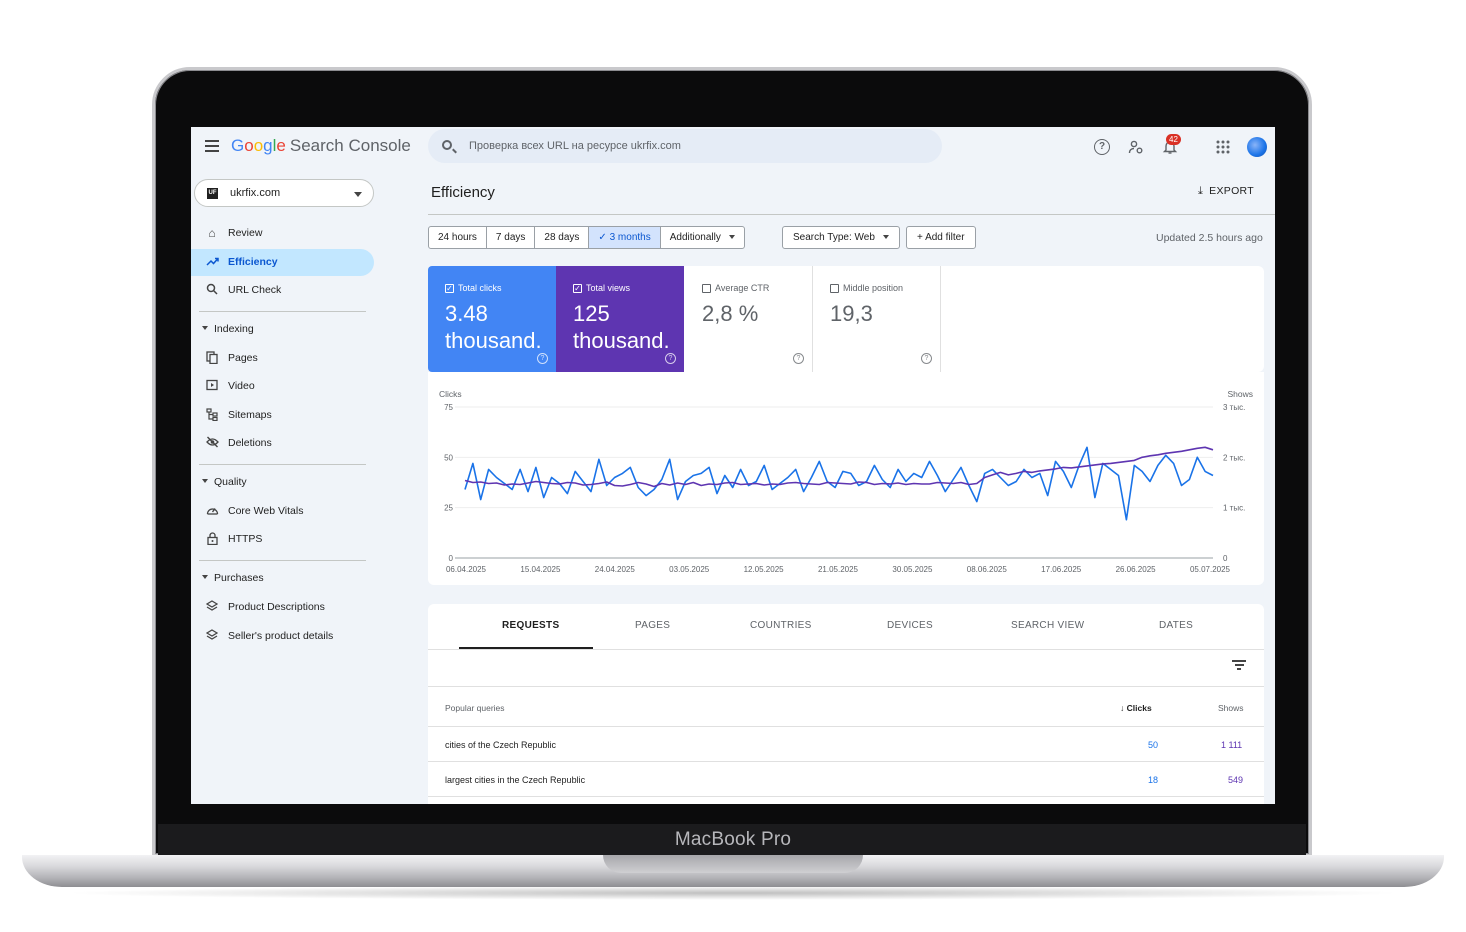 Image resolution: width=1466 pixels, height=932 pixels. Describe the element at coordinates (282, 358) in the screenshot. I see `sidebar-item-pages: Pages` at that location.